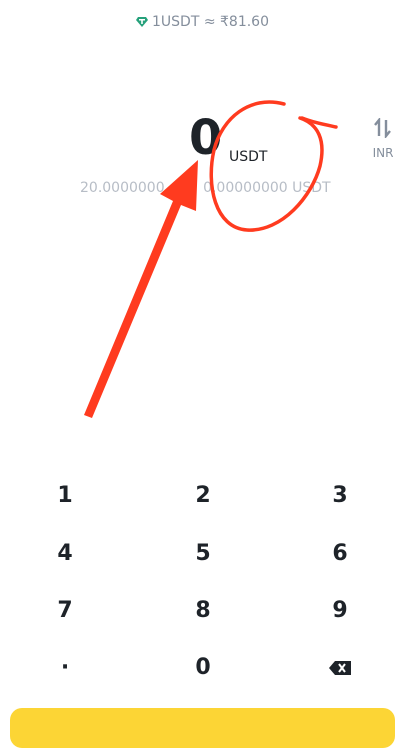 The width and height of the screenshot is (405, 748). I want to click on min-limit: 20.0000000, so click(122, 188).